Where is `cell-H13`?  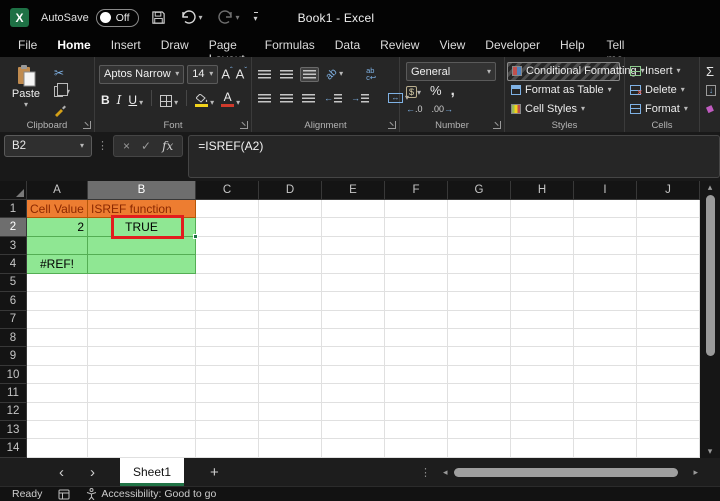
cell-H13 is located at coordinates (542, 430).